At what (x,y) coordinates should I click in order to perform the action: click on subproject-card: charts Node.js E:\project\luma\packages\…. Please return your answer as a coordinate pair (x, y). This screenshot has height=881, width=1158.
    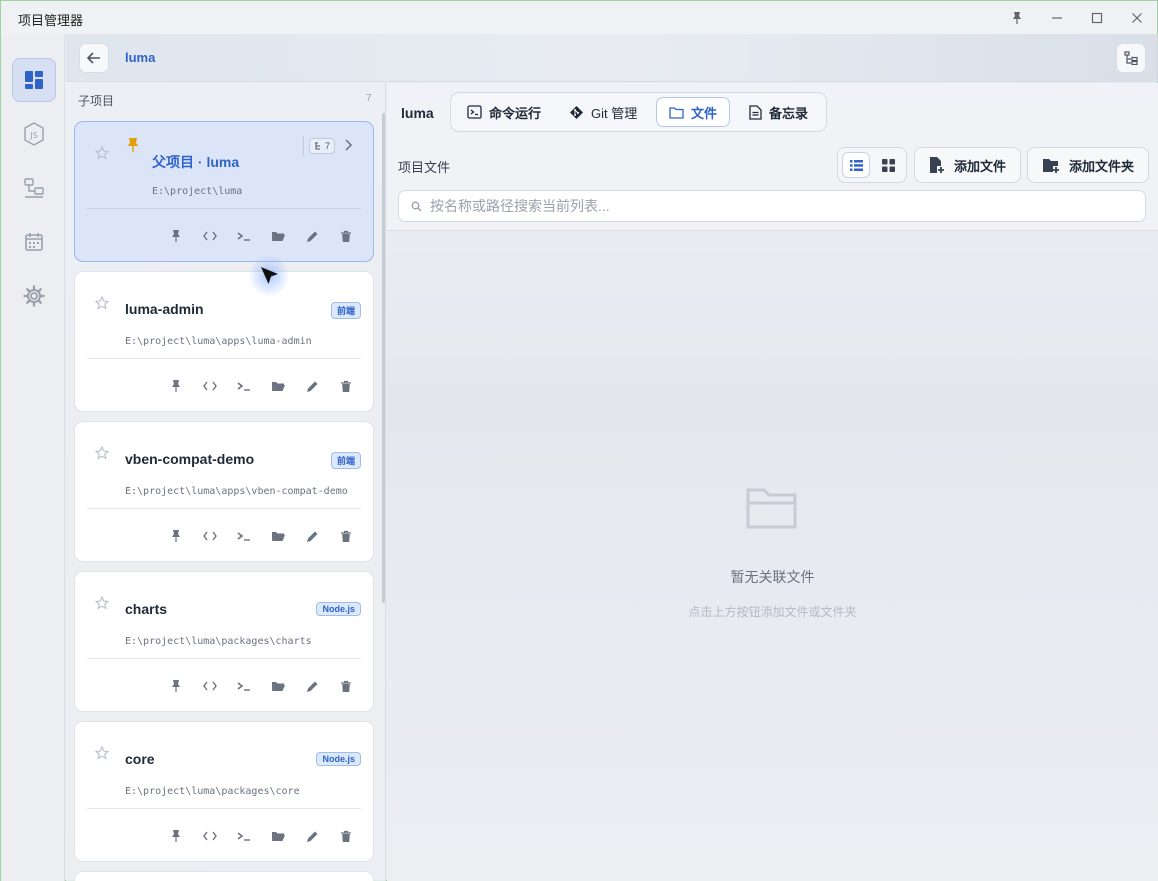
    Looking at the image, I should click on (224, 641).